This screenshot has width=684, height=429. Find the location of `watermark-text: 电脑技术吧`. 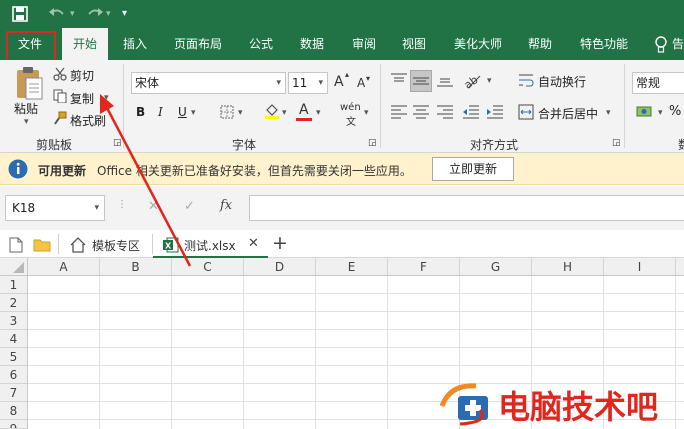

watermark-text: 电脑技术吧 is located at coordinates (578, 407).